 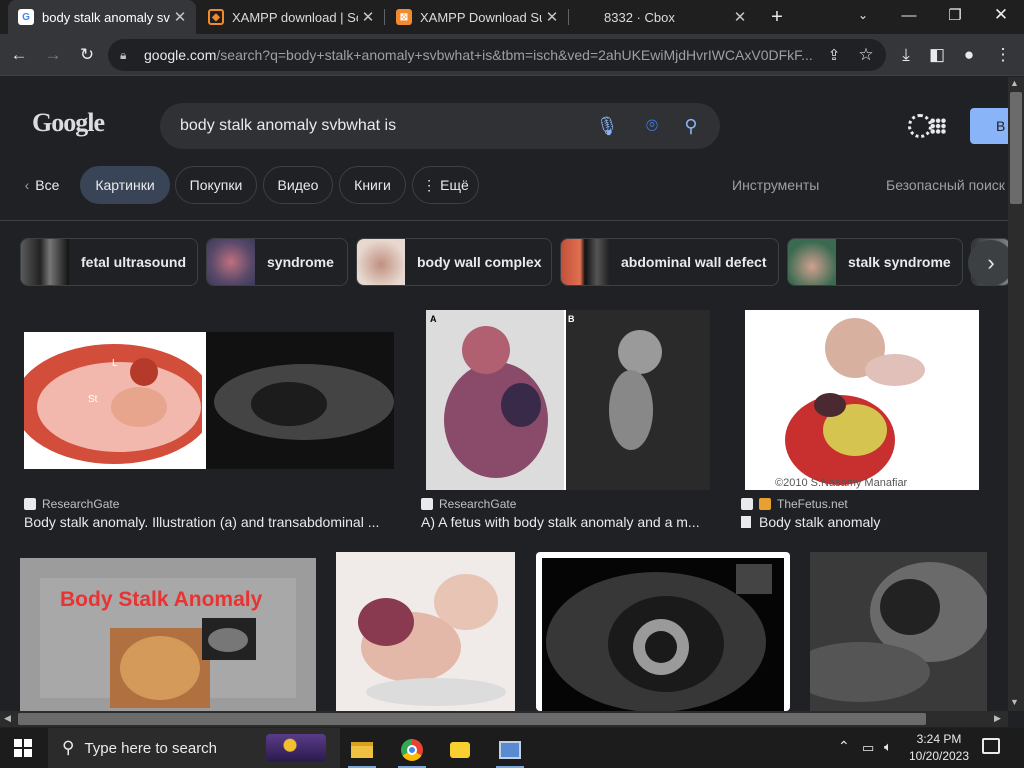 I want to click on notifications-icon, so click(x=991, y=746).